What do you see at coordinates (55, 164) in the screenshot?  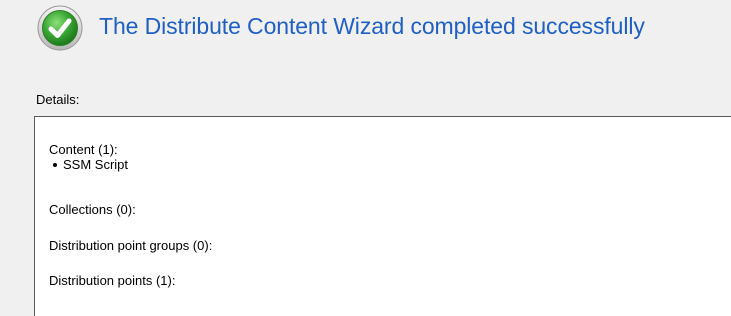 I see `bullet-icon` at bounding box center [55, 164].